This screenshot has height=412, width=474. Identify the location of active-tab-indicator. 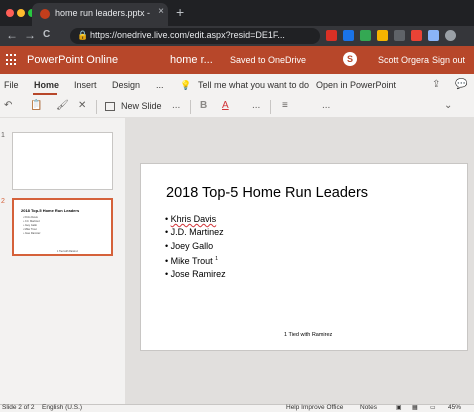
(45, 94).